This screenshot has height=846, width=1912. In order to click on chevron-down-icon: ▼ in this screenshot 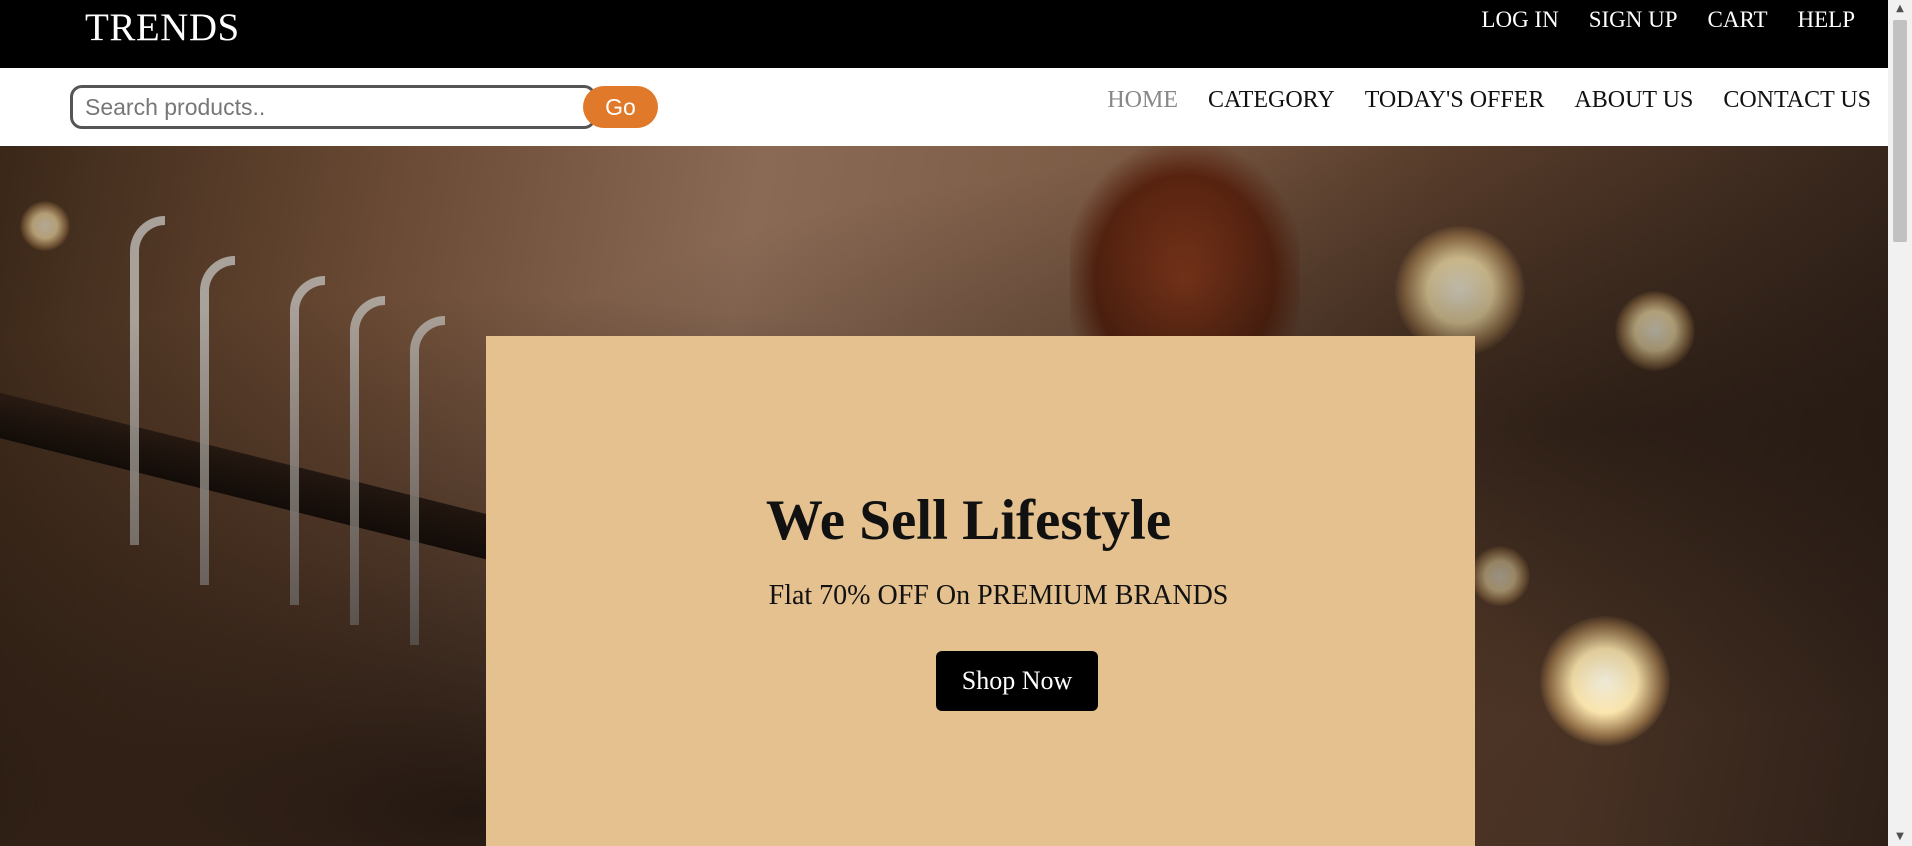, I will do `click(1900, 837)`.